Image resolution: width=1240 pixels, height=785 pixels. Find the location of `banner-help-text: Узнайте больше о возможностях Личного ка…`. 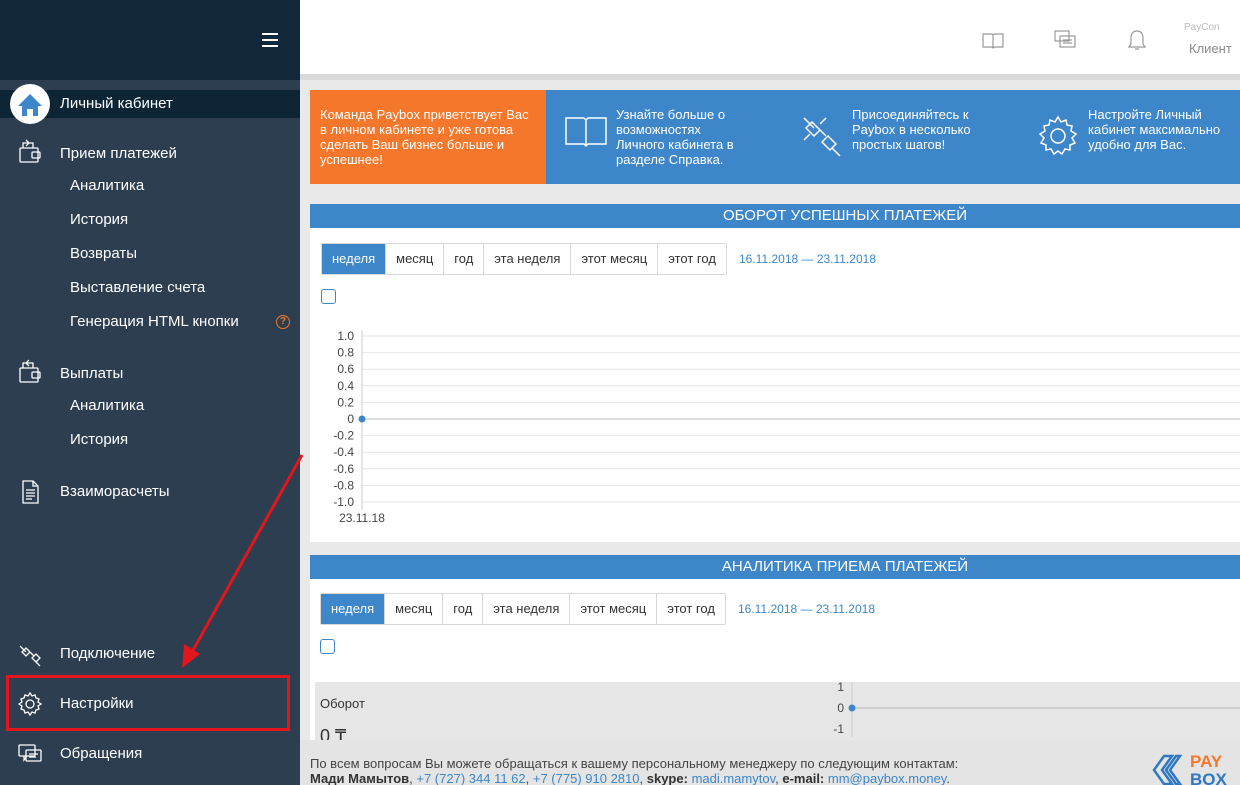

banner-help-text: Узнайте больше о возможностях Личного ка… is located at coordinates (675, 137).